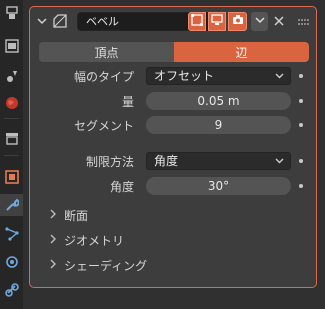 This screenshot has height=309, width=325. I want to click on amount-field: 0.05 m, so click(218, 101).